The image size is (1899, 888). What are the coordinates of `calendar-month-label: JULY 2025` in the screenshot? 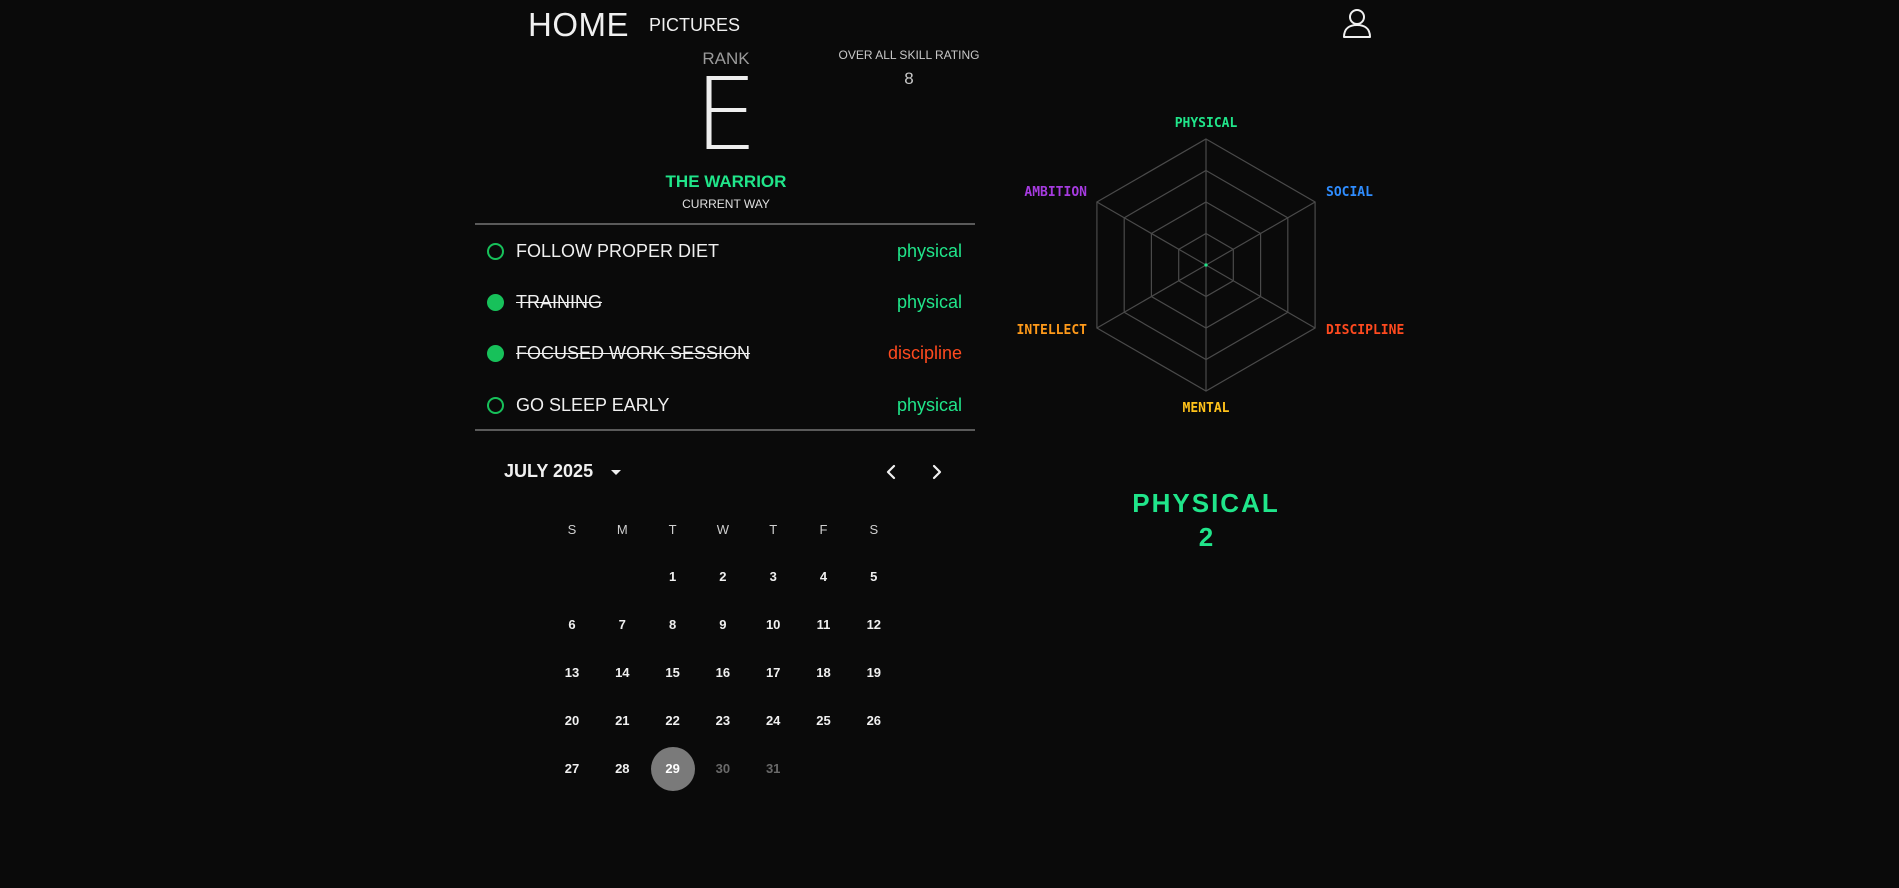 It's located at (548, 471).